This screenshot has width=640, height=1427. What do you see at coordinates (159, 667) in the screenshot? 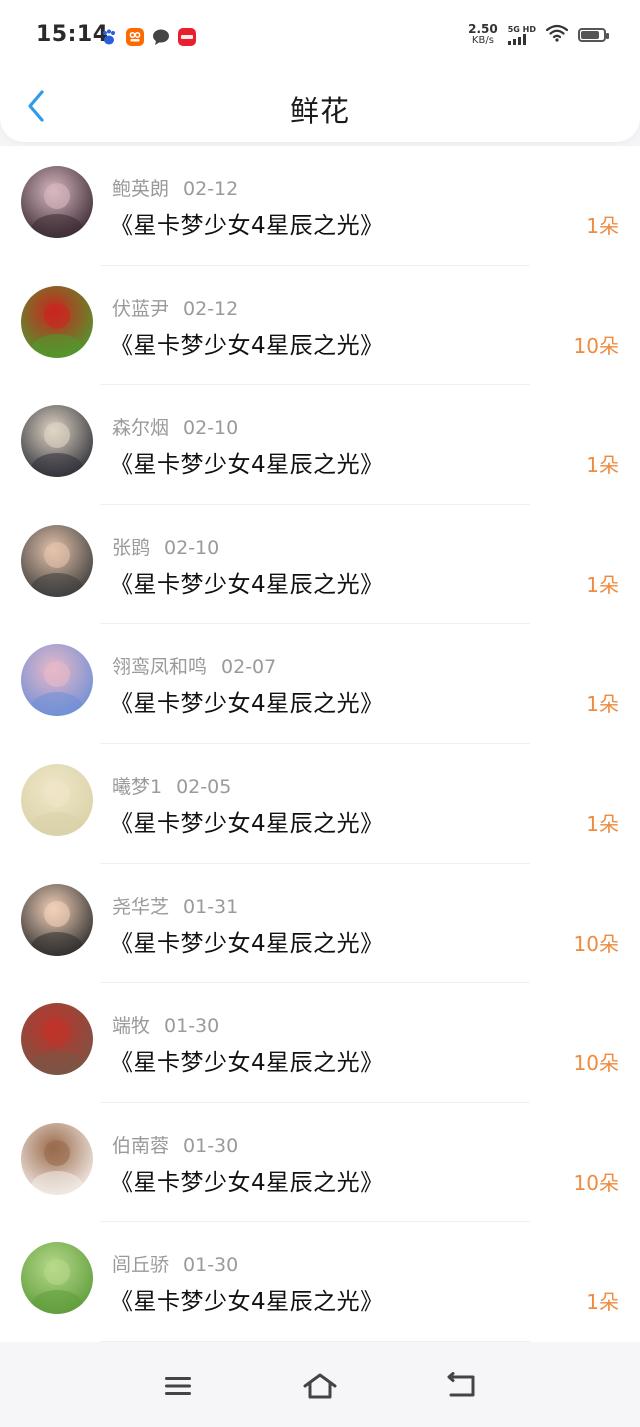
I see `user-name: 翎鸾凤和鸣` at bounding box center [159, 667].